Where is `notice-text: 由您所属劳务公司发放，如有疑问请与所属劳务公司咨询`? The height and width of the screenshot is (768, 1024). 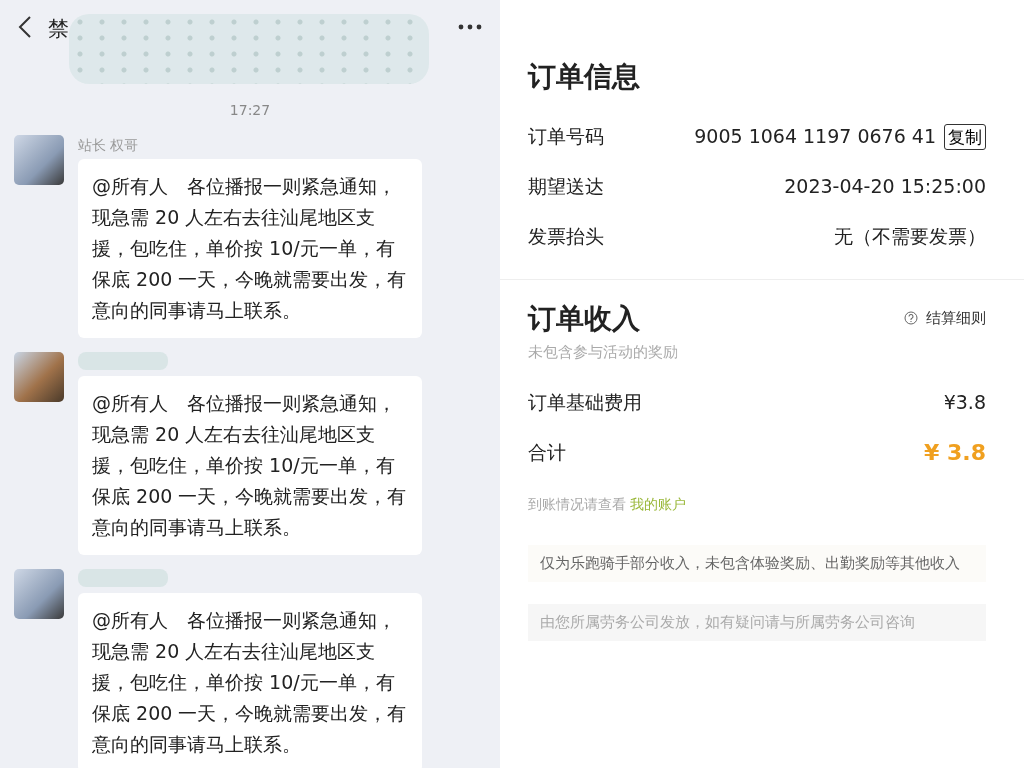
notice-text: 由您所属劳务公司发放，如有疑问请与所属劳务公司咨询 is located at coordinates (757, 622).